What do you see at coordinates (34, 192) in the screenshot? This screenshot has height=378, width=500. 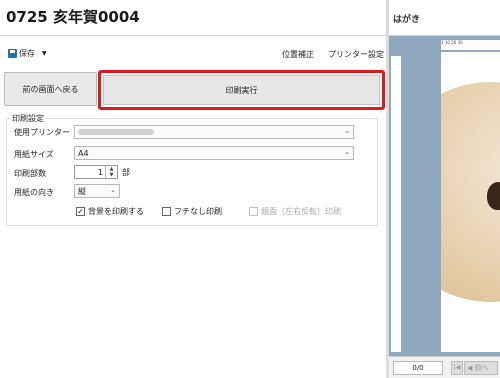 I see `orientation-label: 用紙の向き` at bounding box center [34, 192].